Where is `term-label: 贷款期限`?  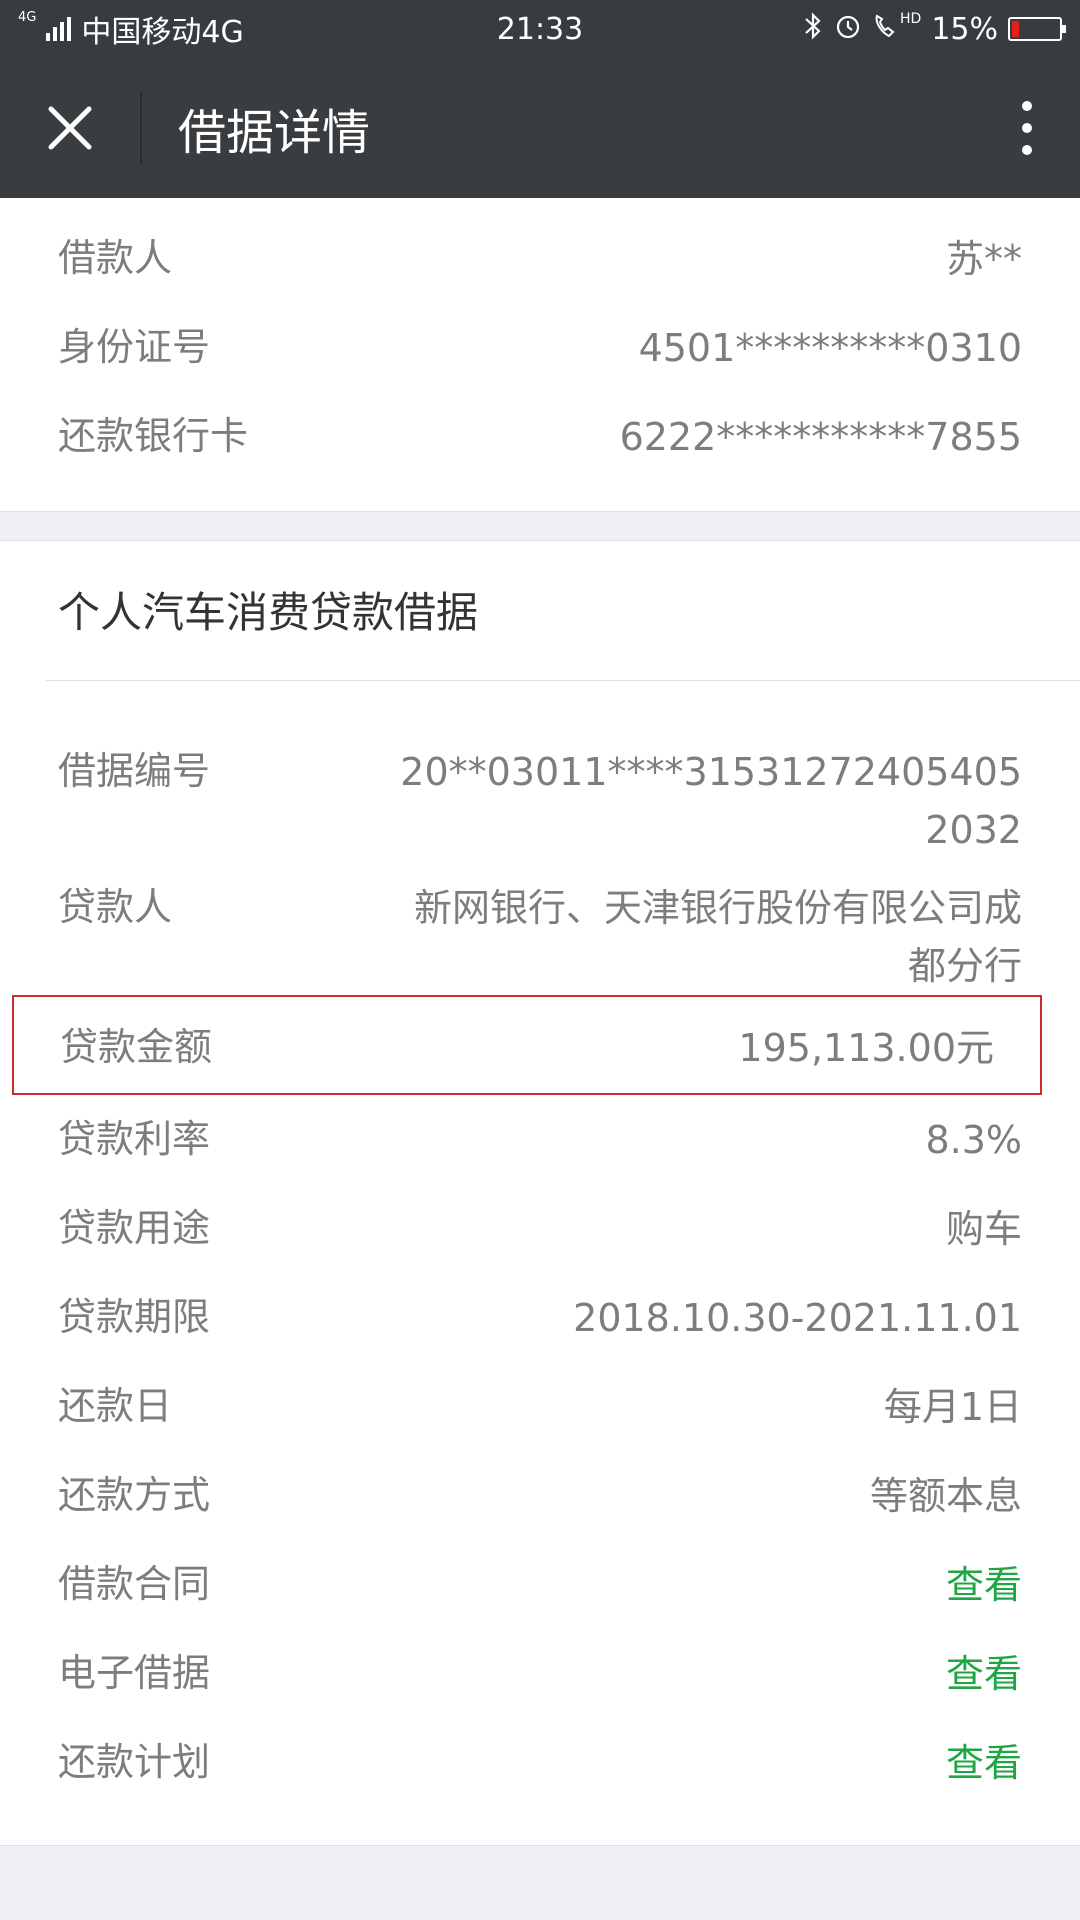 term-label: 贷款期限 is located at coordinates (134, 1317).